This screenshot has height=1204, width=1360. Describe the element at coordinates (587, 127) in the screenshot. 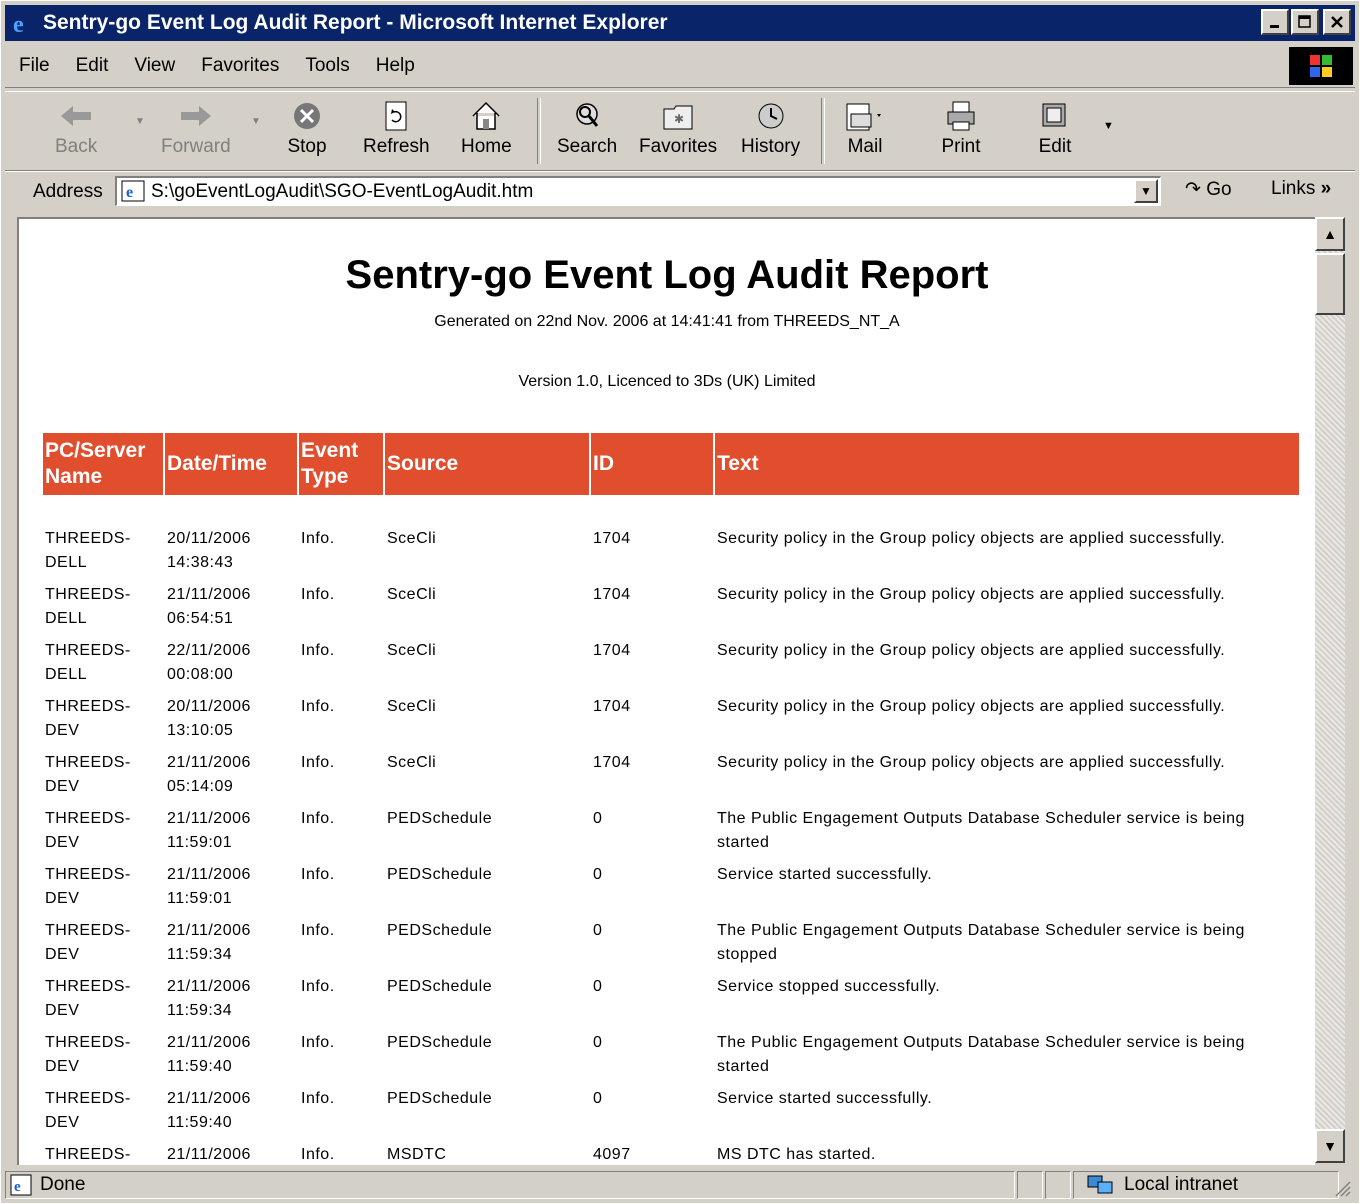

I see `search-button: Search` at that location.